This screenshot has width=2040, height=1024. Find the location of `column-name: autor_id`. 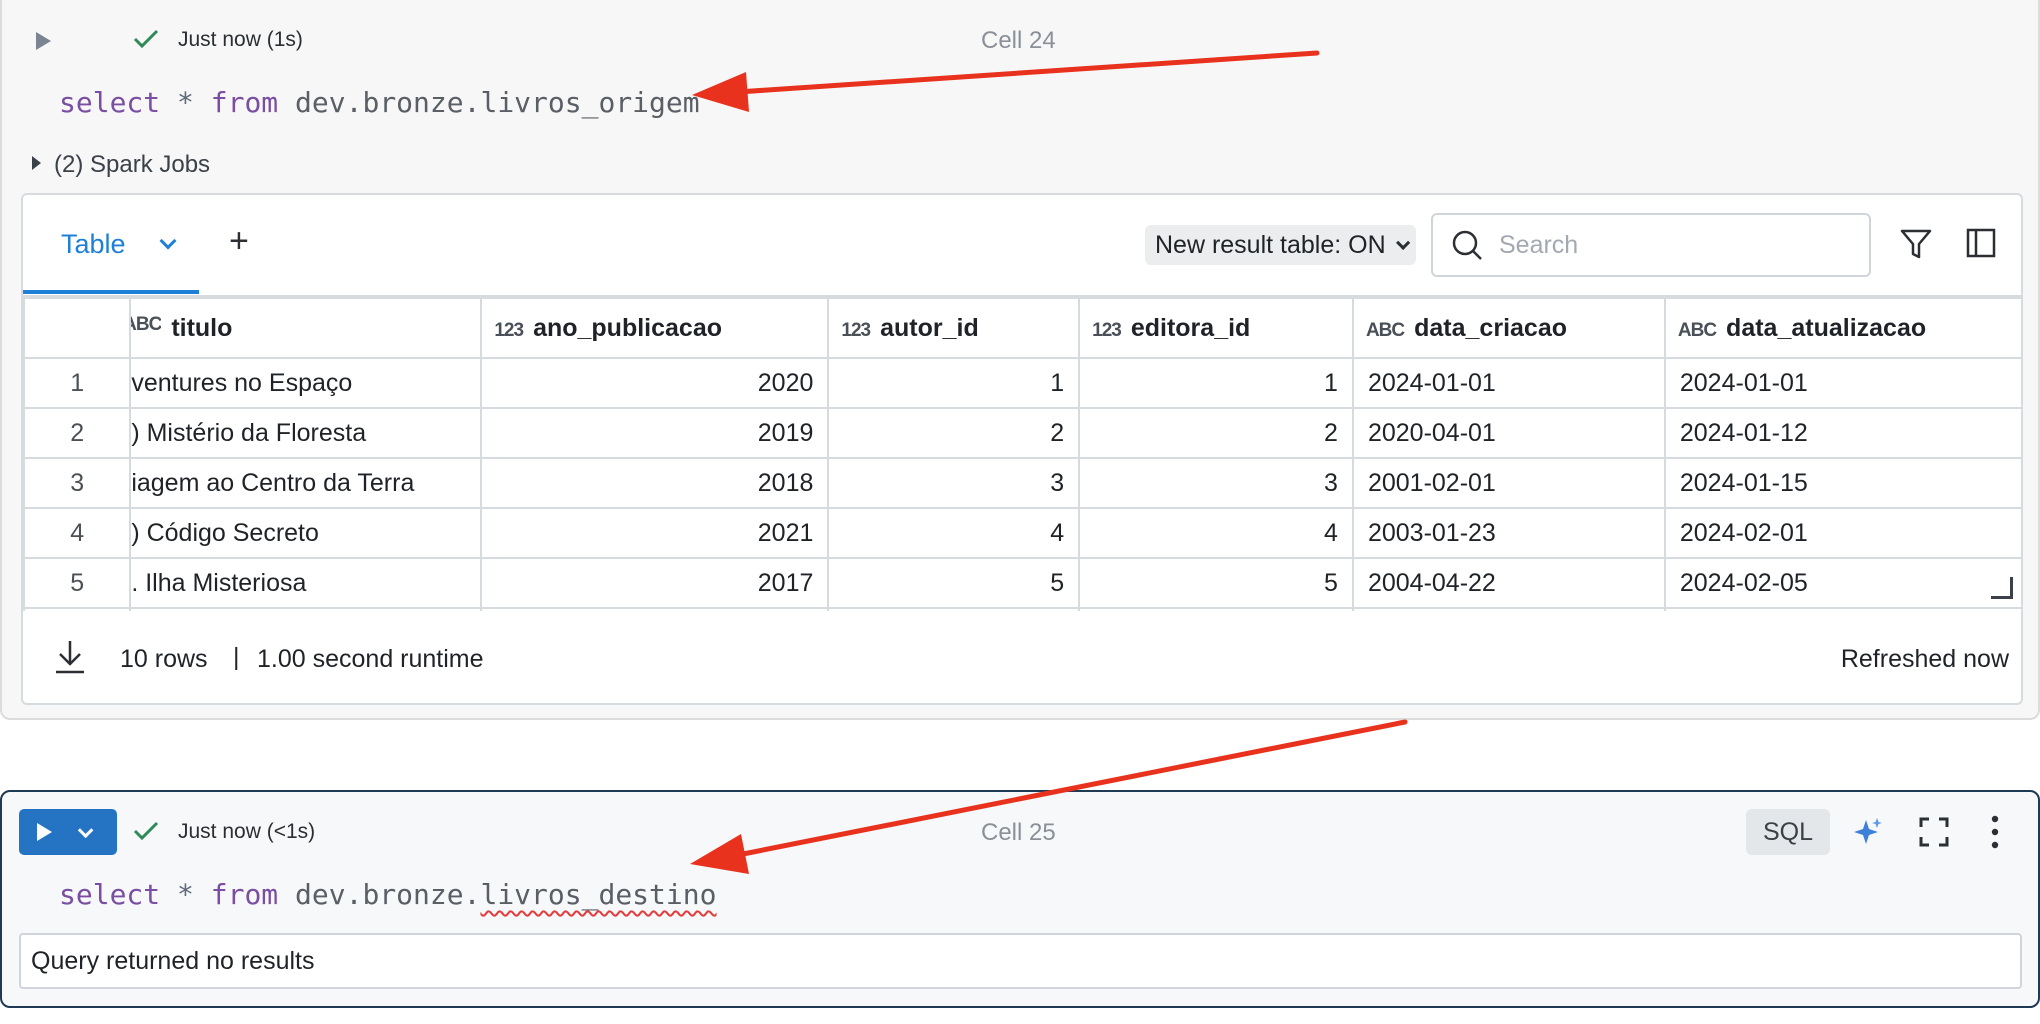

column-name: autor_id is located at coordinates (929, 327).